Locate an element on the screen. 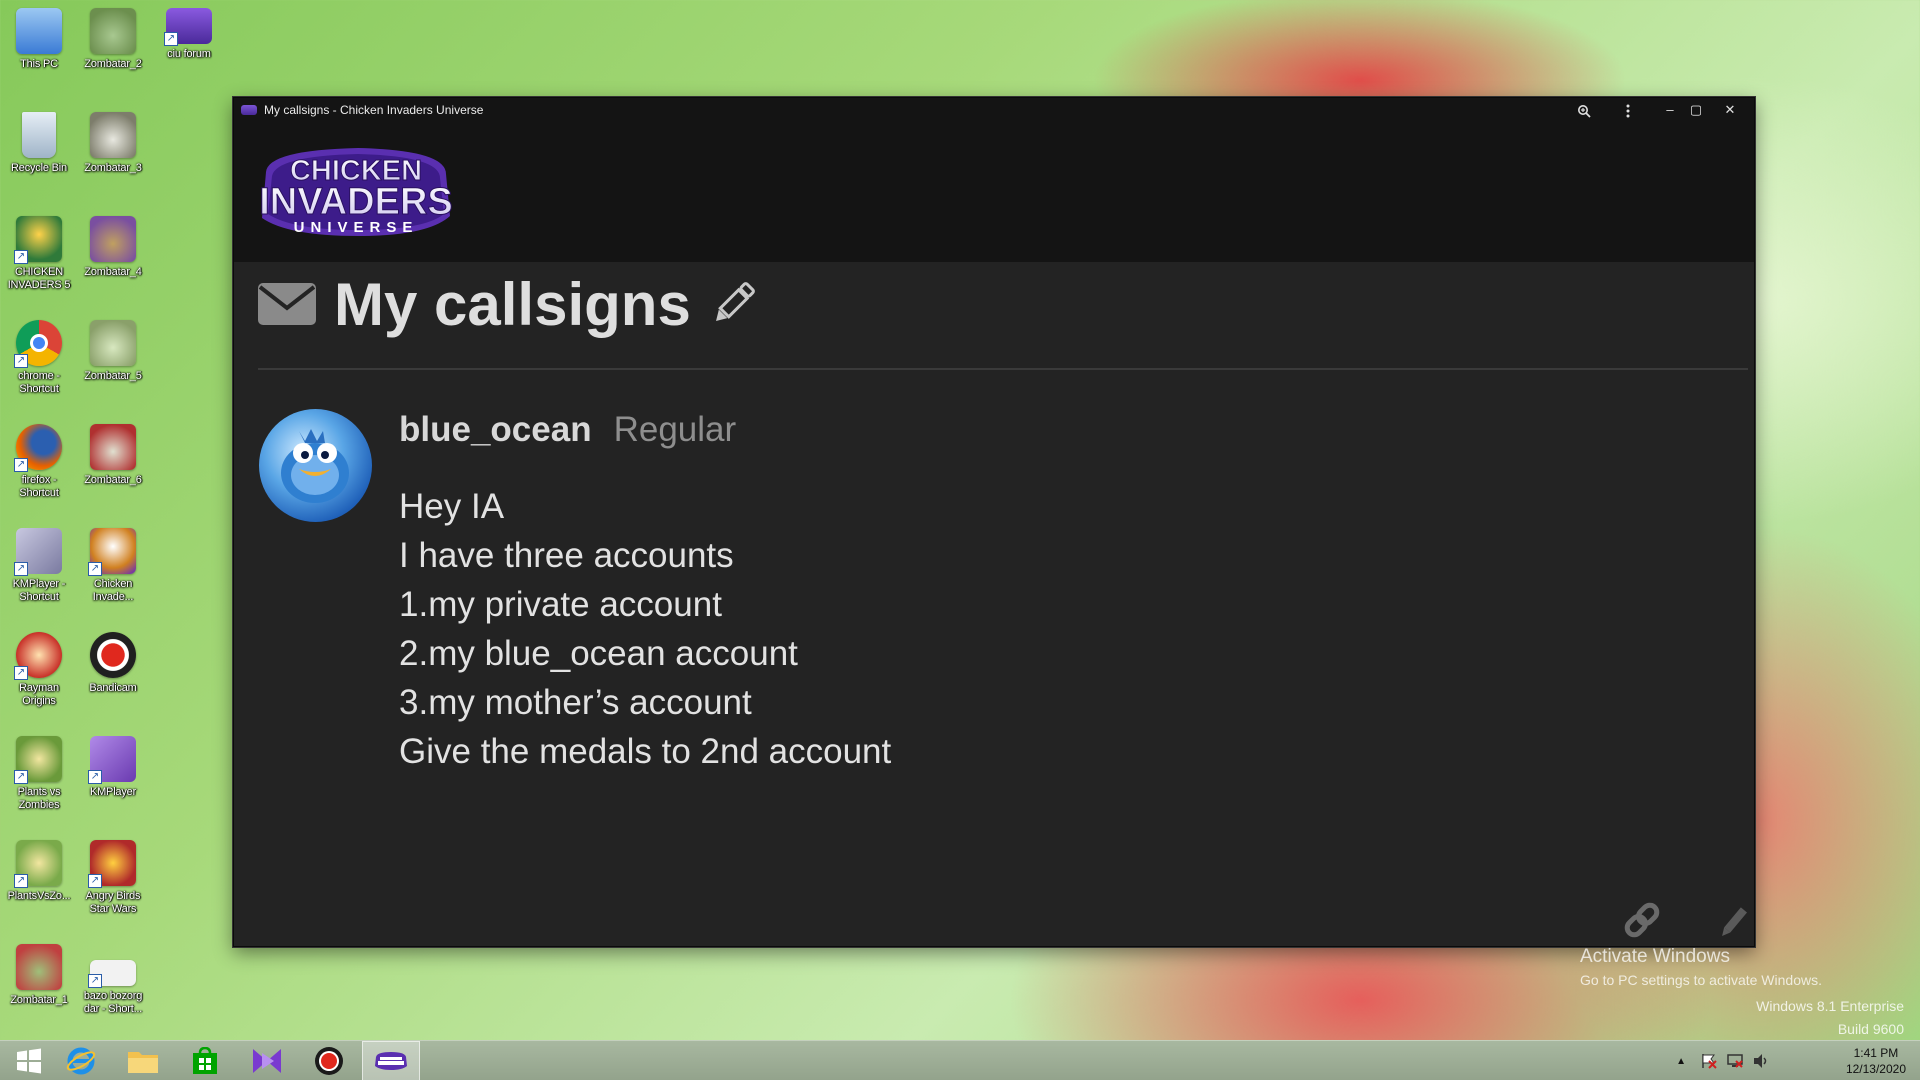 The image size is (1920, 1080). store-button is located at coordinates (205, 1060).